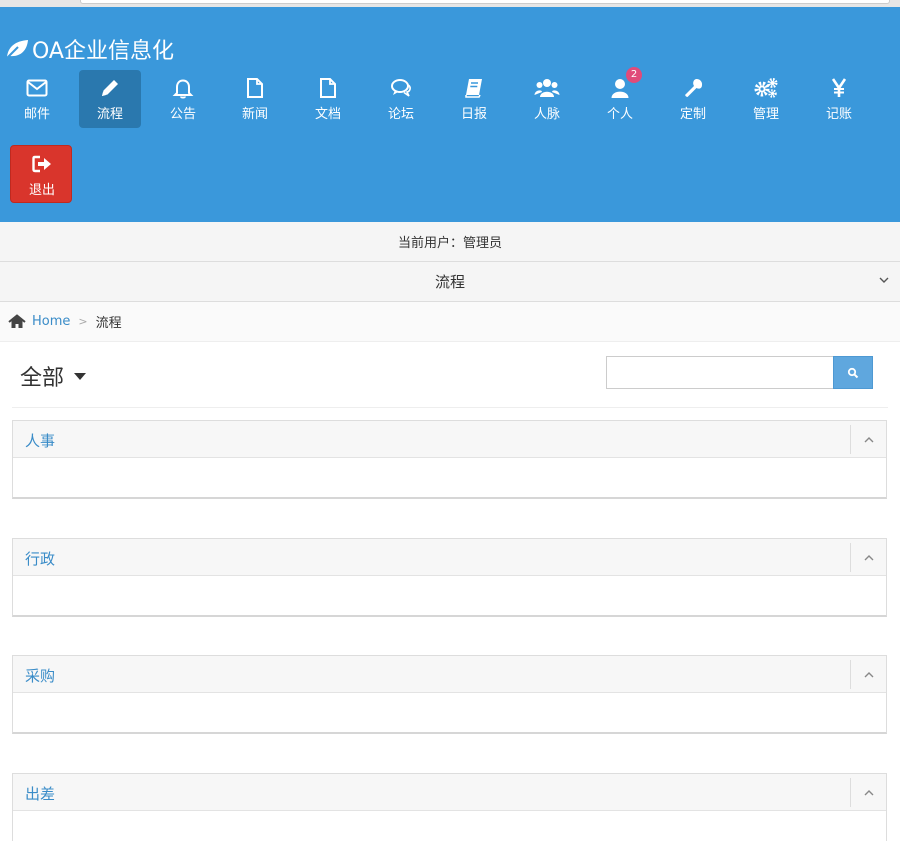  I want to click on book-icon, so click(474, 88).